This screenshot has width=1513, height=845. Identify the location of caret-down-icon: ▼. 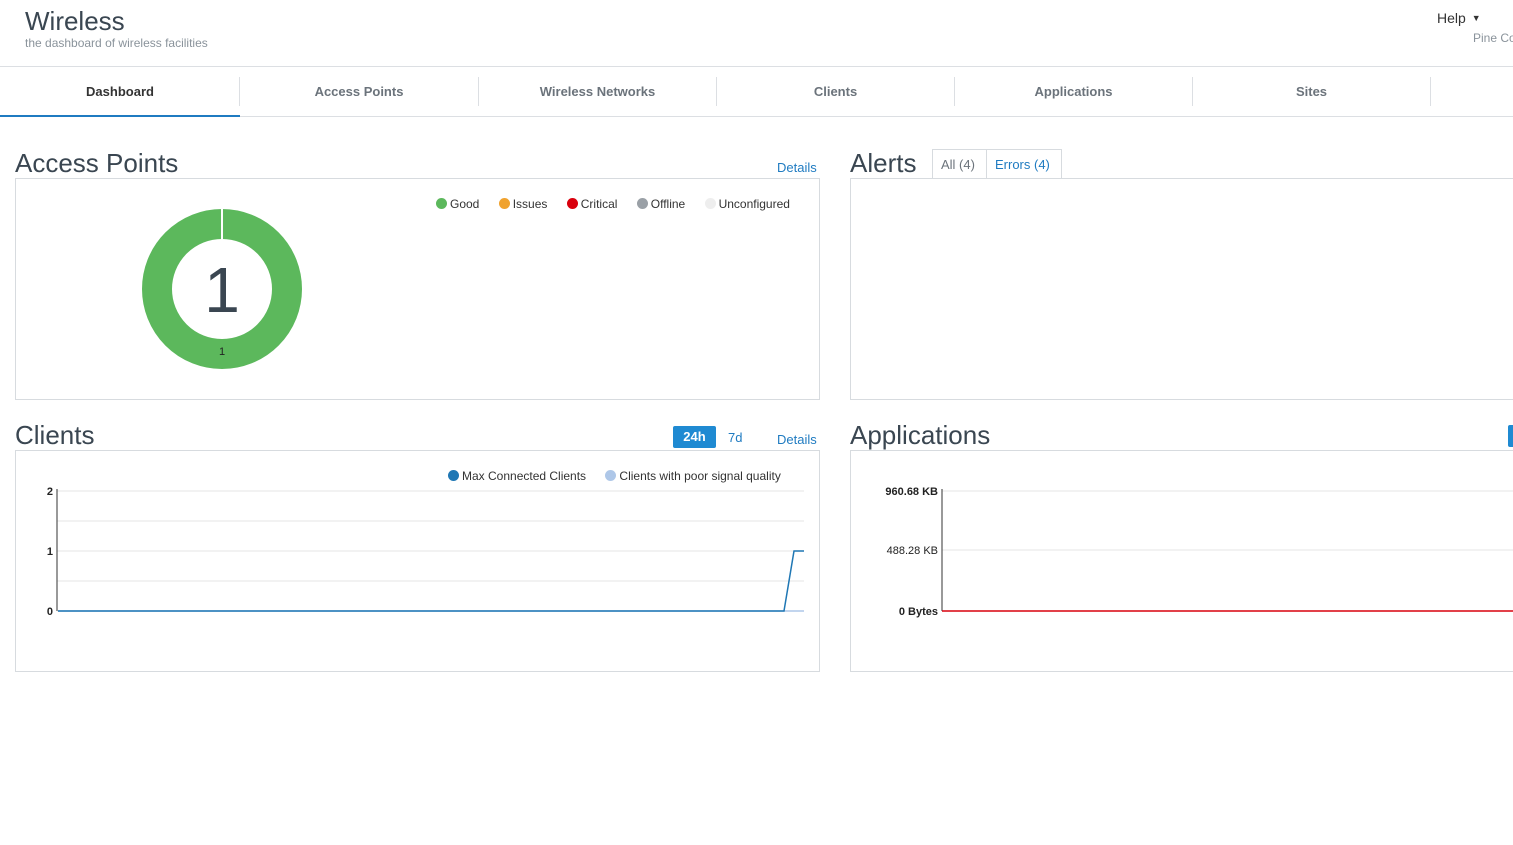
(1476, 18).